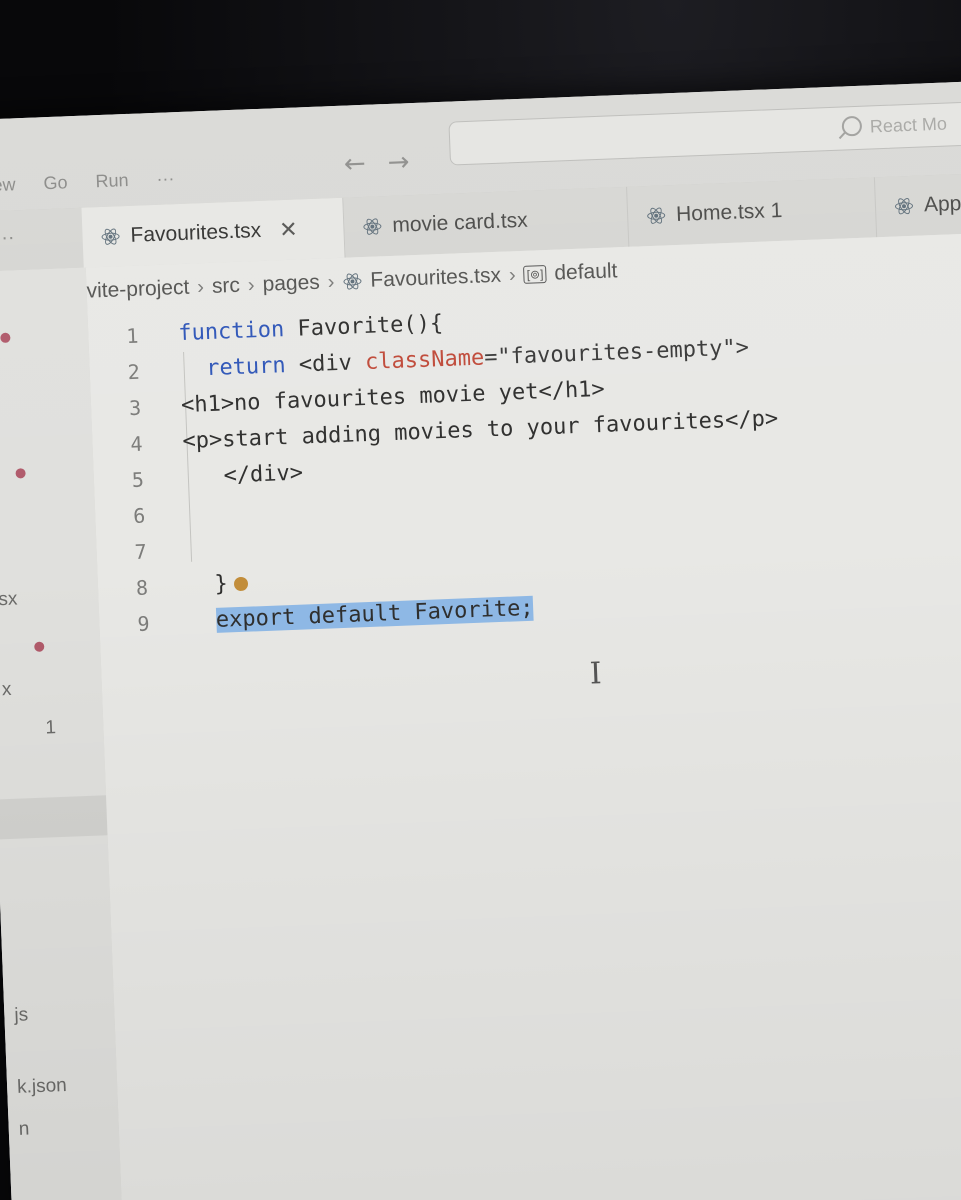 The height and width of the screenshot is (1200, 961). What do you see at coordinates (704, 133) in the screenshot?
I see `command-center-search: React Mo` at bounding box center [704, 133].